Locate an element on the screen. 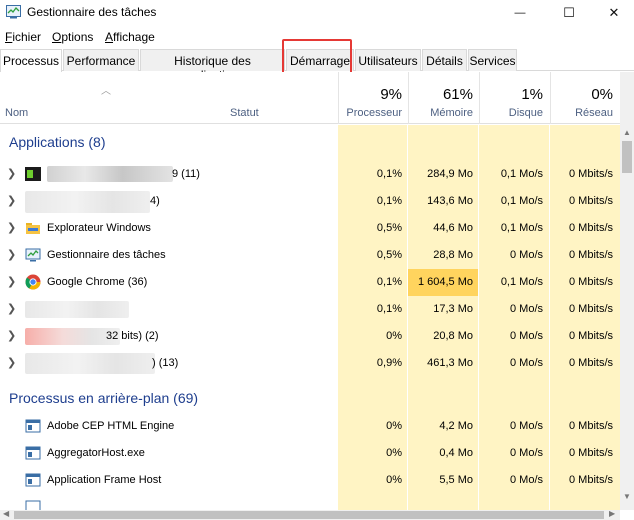 The image size is (634, 520). close-icon: ✕ is located at coordinates (614, 12).